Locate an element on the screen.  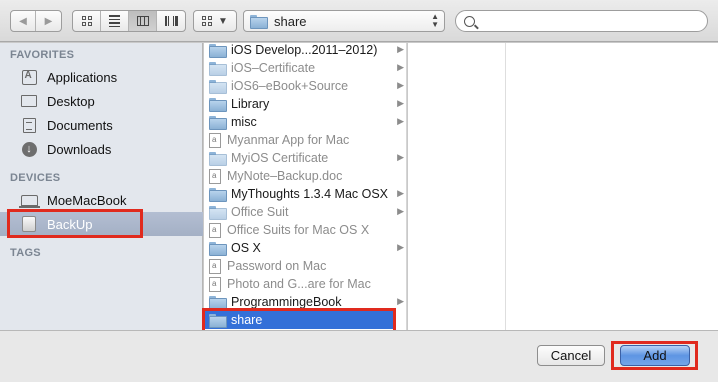
view-mode-buttons is located at coordinates (129, 21).